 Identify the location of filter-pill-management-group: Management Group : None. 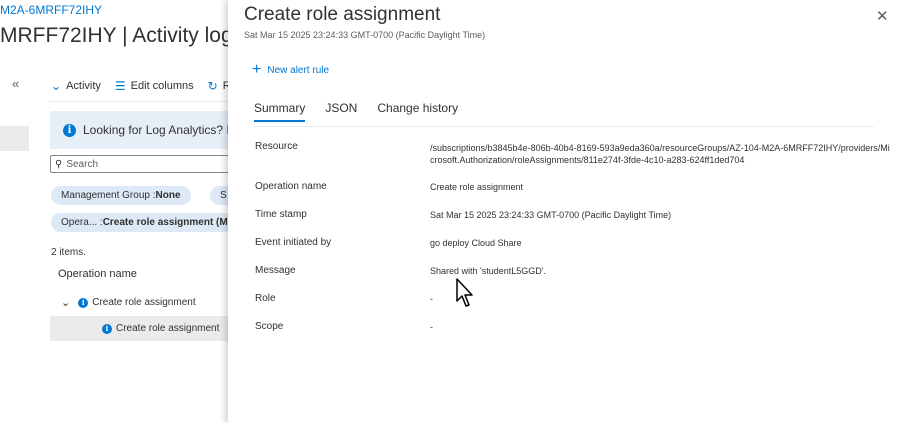
(121, 195).